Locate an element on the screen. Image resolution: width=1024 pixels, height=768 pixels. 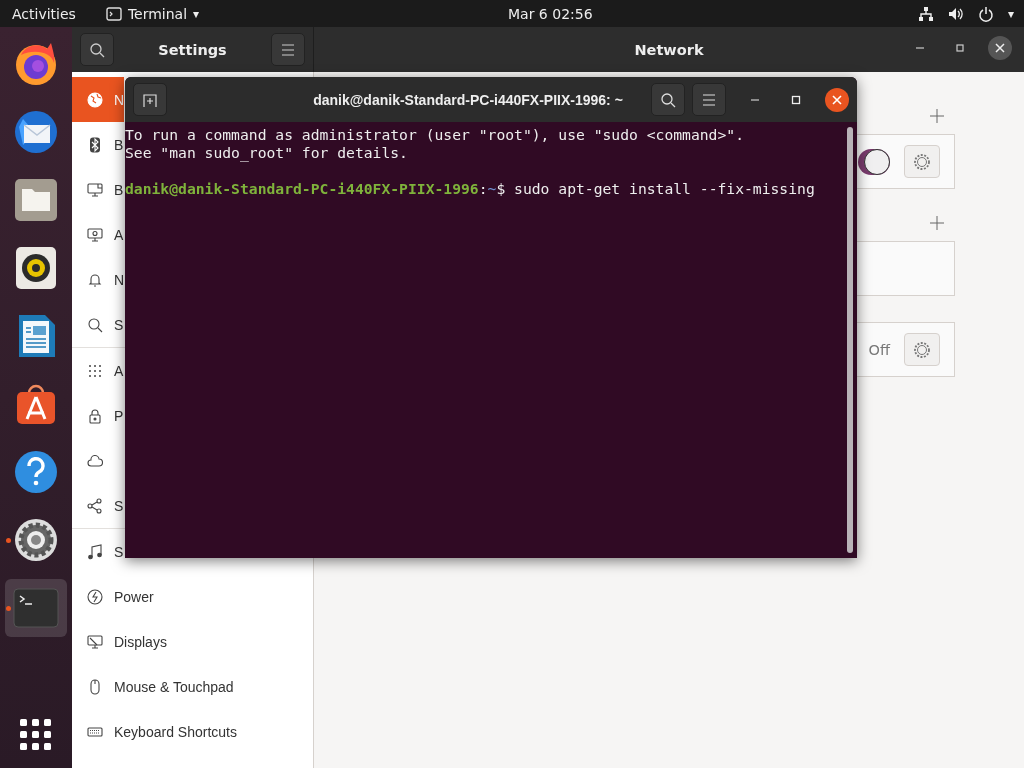
cloud-icon is located at coordinates (95, 460).